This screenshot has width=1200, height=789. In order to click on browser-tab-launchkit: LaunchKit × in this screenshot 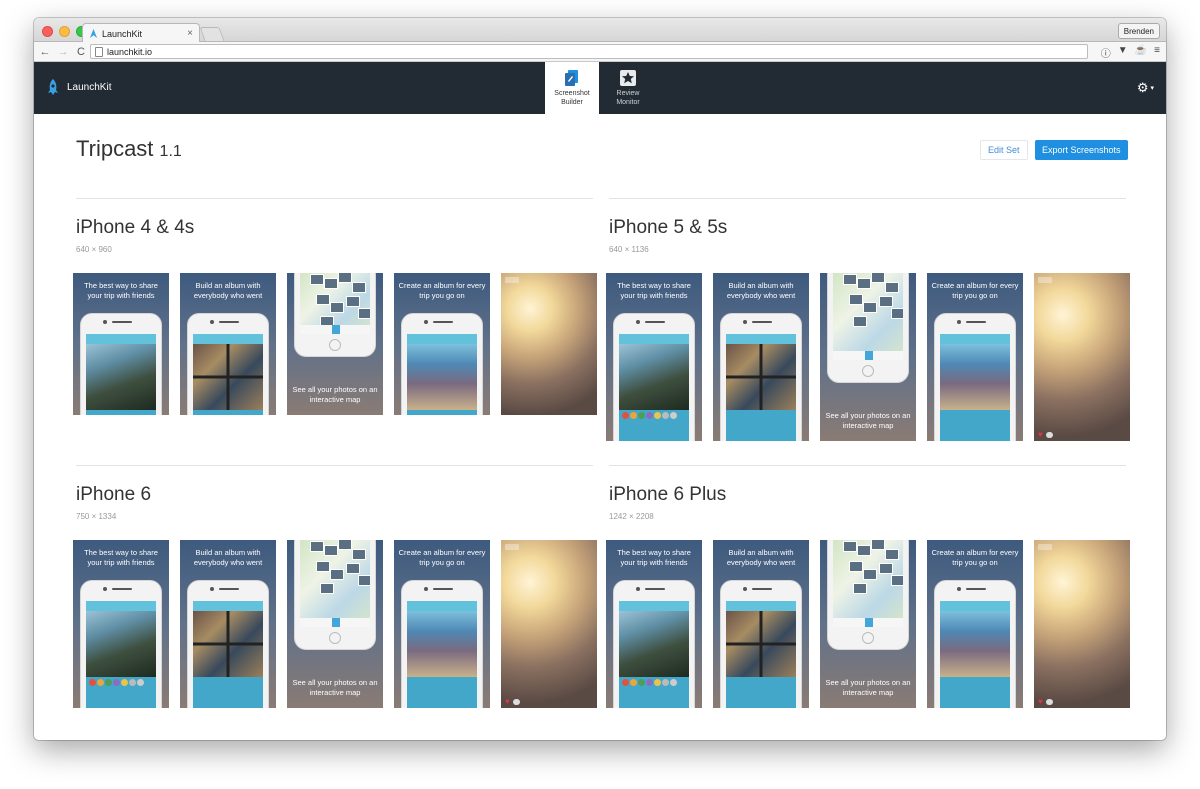, I will do `click(141, 33)`.